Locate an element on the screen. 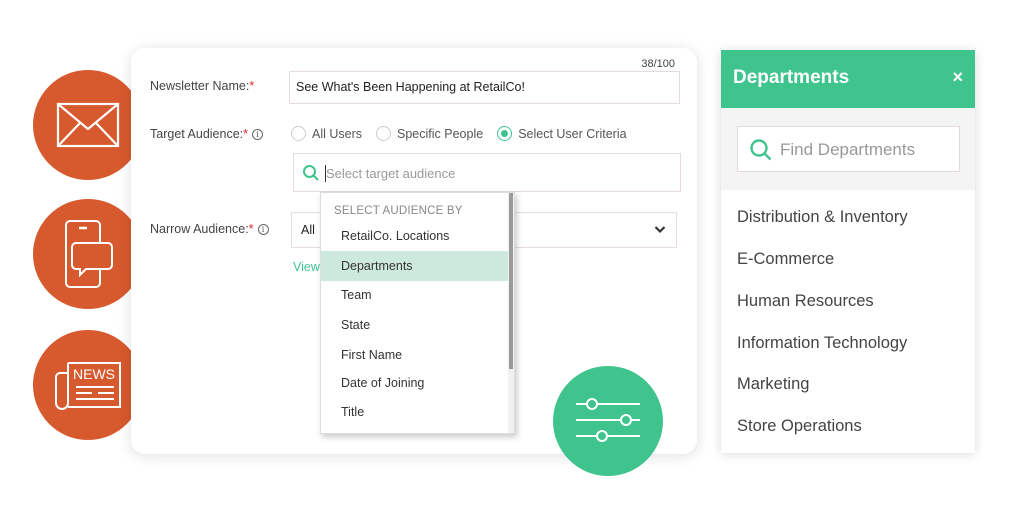  dropdown-scrollbar is located at coordinates (511, 313).